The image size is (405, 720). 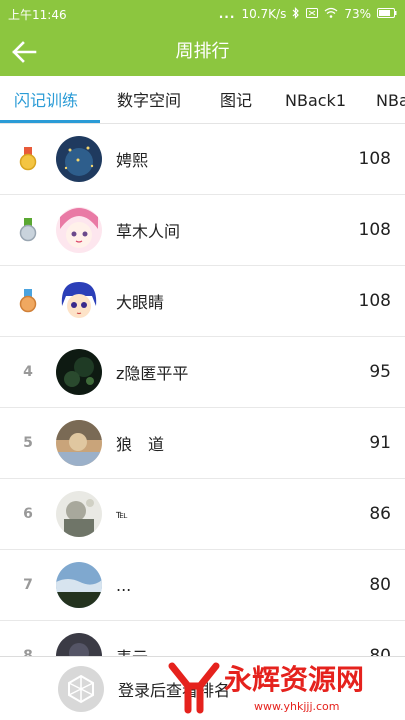 What do you see at coordinates (380, 443) in the screenshot?
I see `player-score: 91` at bounding box center [380, 443].